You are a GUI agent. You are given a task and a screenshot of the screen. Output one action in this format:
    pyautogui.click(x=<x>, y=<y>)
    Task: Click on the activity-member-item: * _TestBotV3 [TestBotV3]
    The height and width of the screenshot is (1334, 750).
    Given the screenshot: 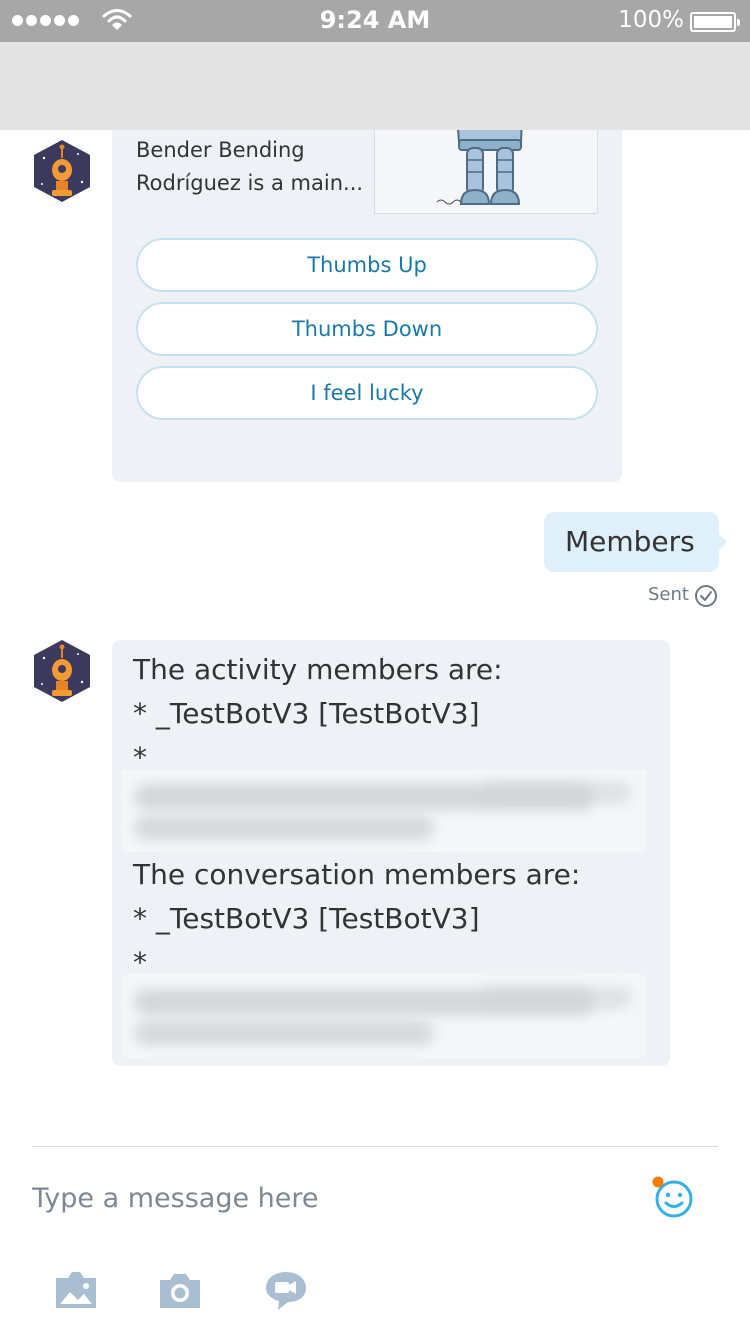 What is the action you would take?
    pyautogui.click(x=306, y=713)
    